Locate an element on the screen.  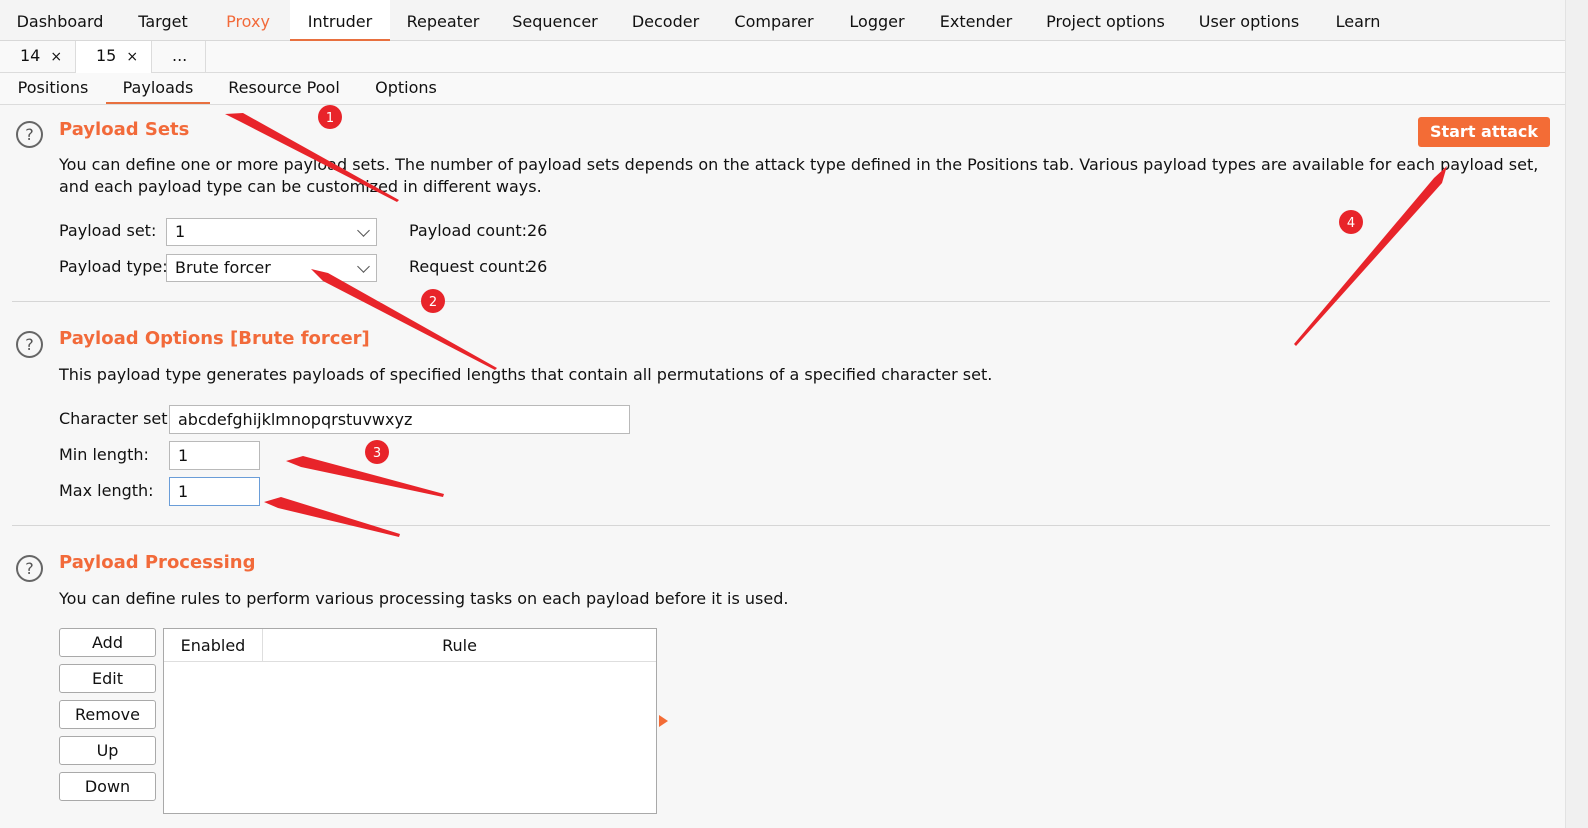
payload-set-label: Payload set: is located at coordinates (108, 230).